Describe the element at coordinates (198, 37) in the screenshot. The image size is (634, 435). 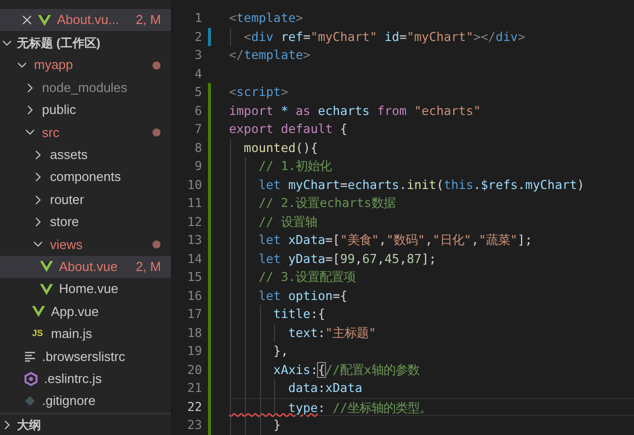
I see `line-number: 2` at that location.